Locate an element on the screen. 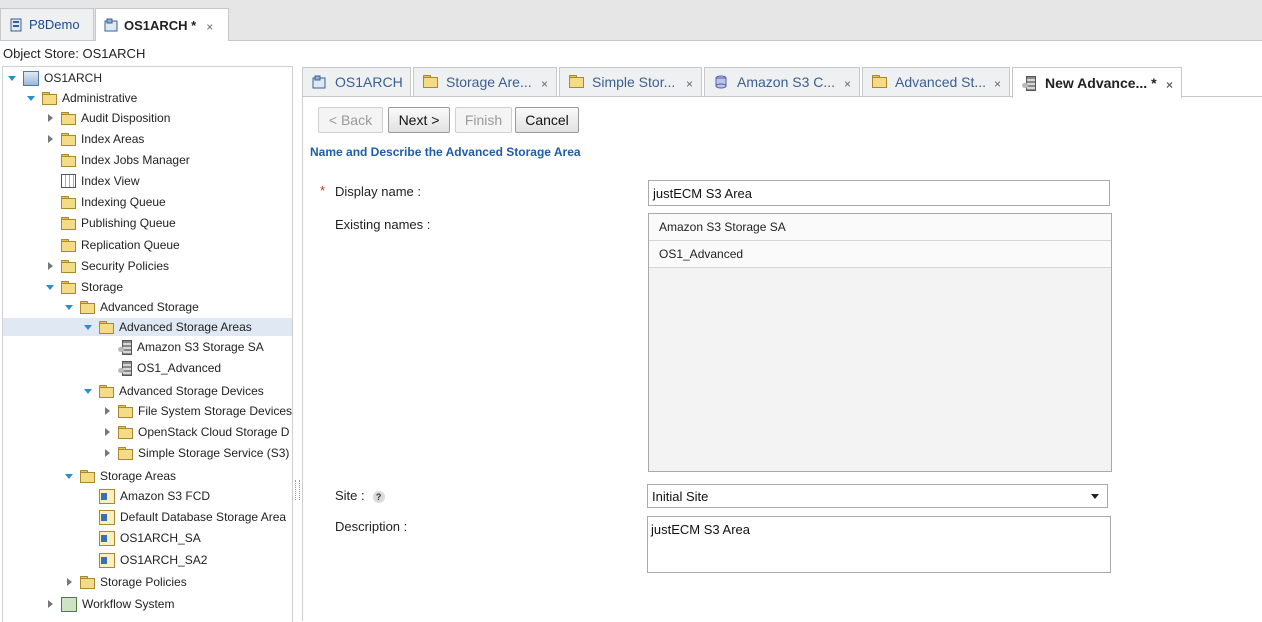 Image resolution: width=1262 pixels, height=622 pixels. tree-node-replication-queue: Replication Queue is located at coordinates (112, 245).